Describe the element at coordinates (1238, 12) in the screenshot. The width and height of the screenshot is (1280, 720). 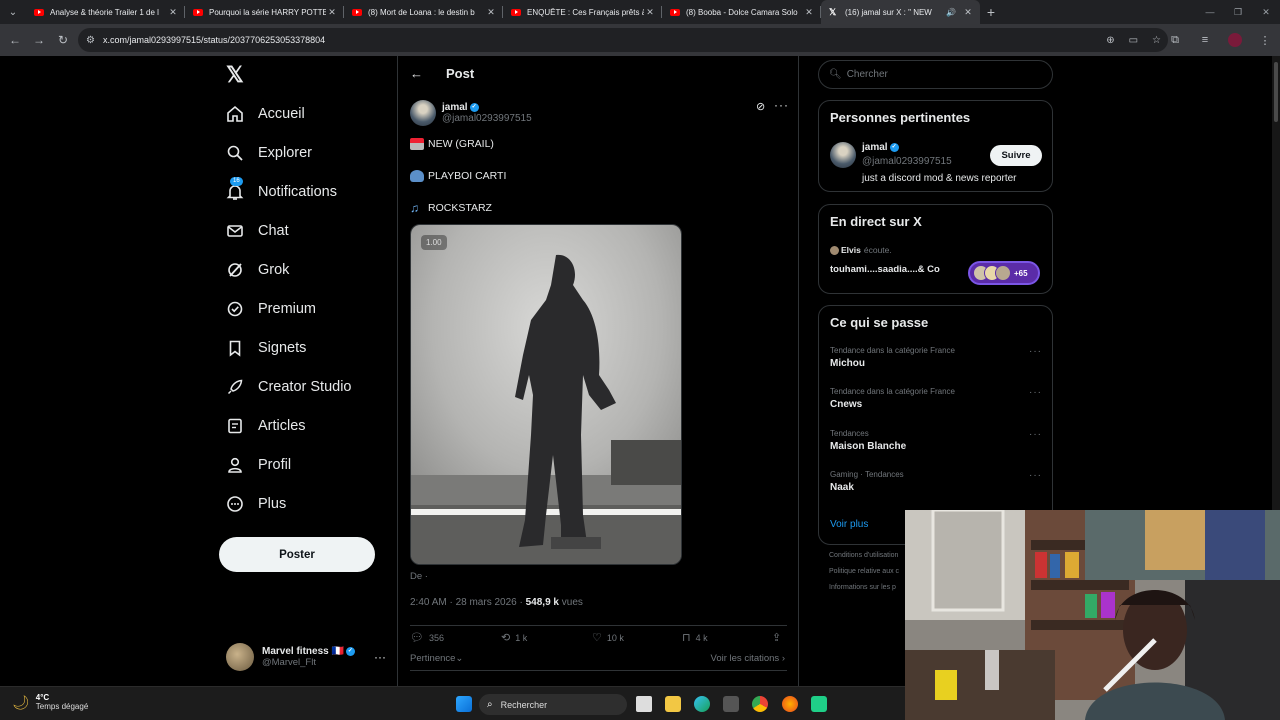
I see `restore-icon: ❐` at that location.